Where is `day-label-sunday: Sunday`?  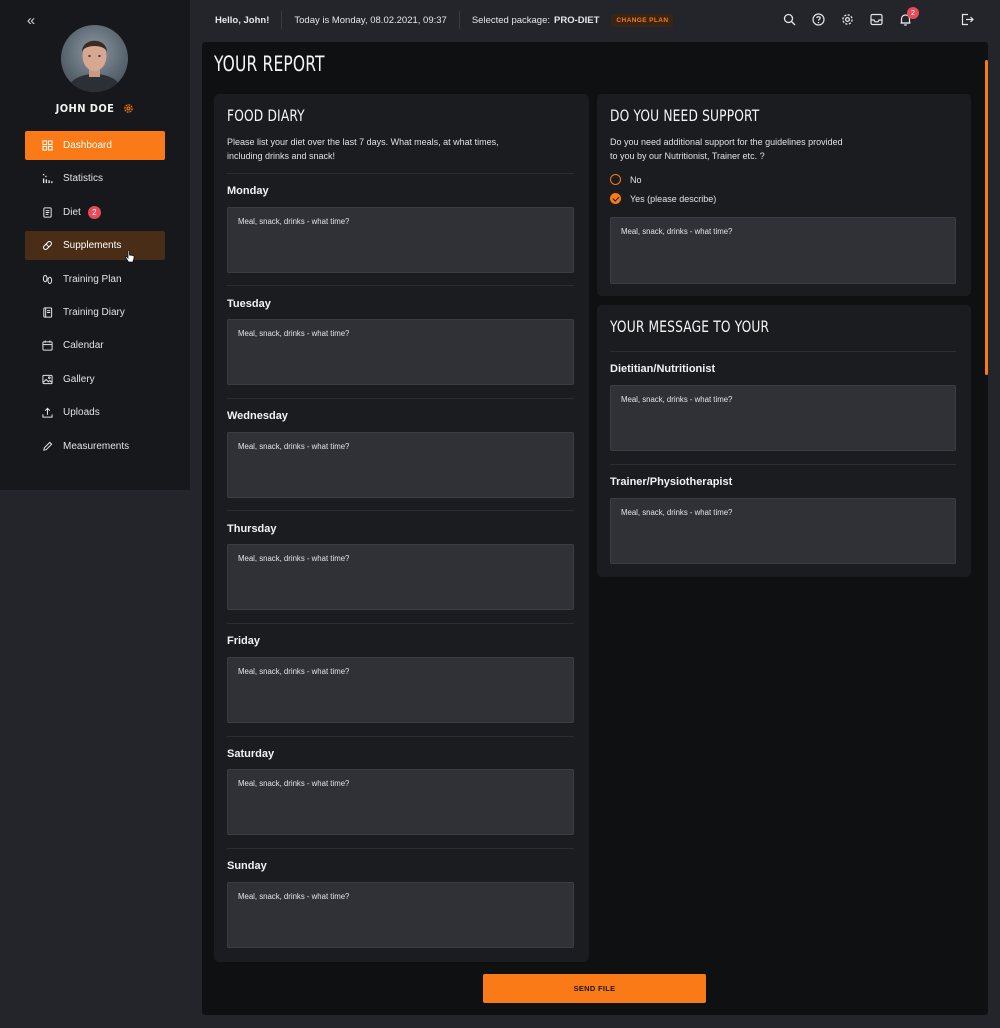 day-label-sunday: Sunday is located at coordinates (247, 866).